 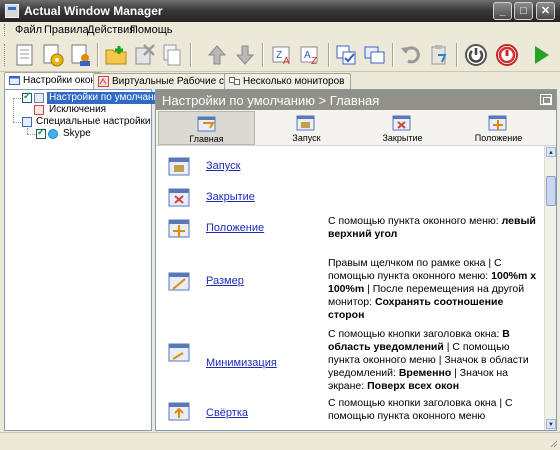 What do you see at coordinates (415, 334) in the screenshot?
I see `desc-text: С помощью кнопки заголовка окна:` at bounding box center [415, 334].